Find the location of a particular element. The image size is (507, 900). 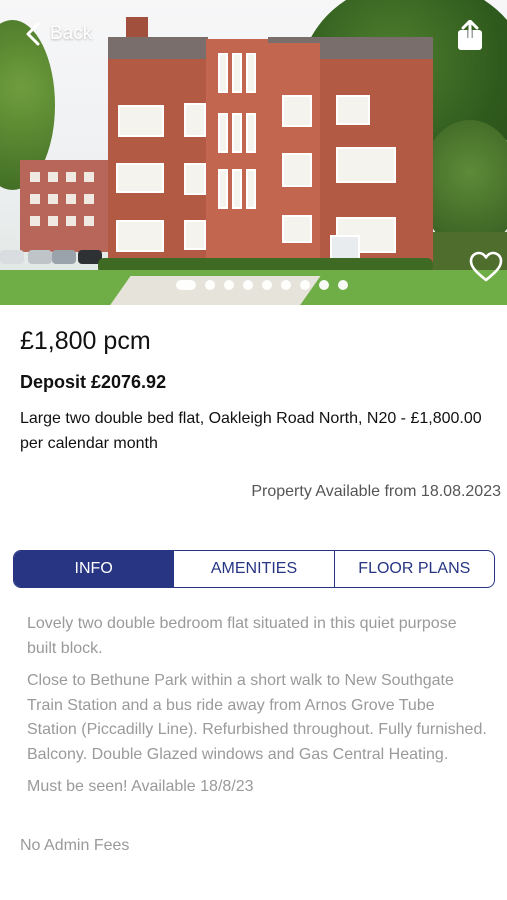

admin-fees-note: No Admin Fees is located at coordinates (75, 845).